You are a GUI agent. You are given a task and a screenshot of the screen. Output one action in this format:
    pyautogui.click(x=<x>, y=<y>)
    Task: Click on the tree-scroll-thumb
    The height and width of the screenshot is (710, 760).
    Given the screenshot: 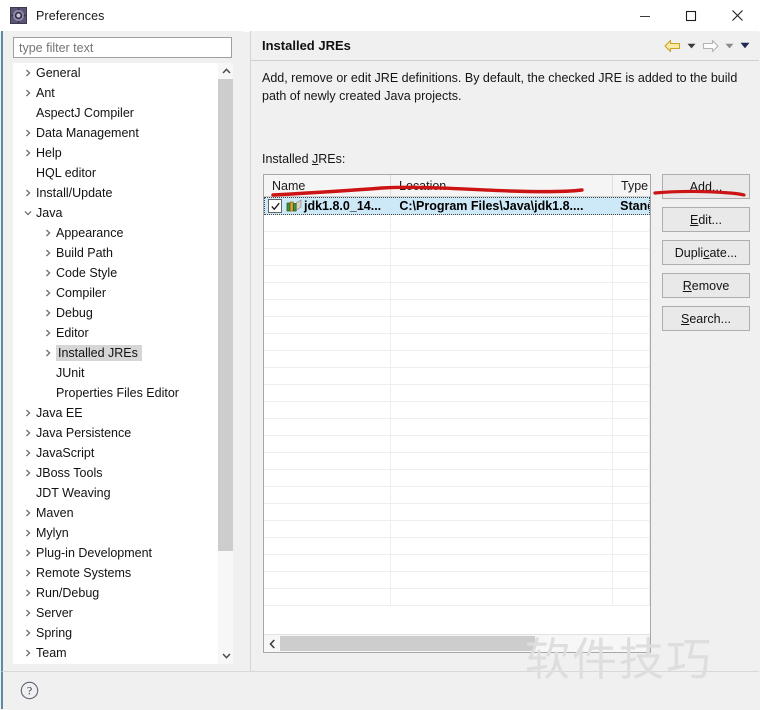 What is the action you would take?
    pyautogui.click(x=225, y=315)
    